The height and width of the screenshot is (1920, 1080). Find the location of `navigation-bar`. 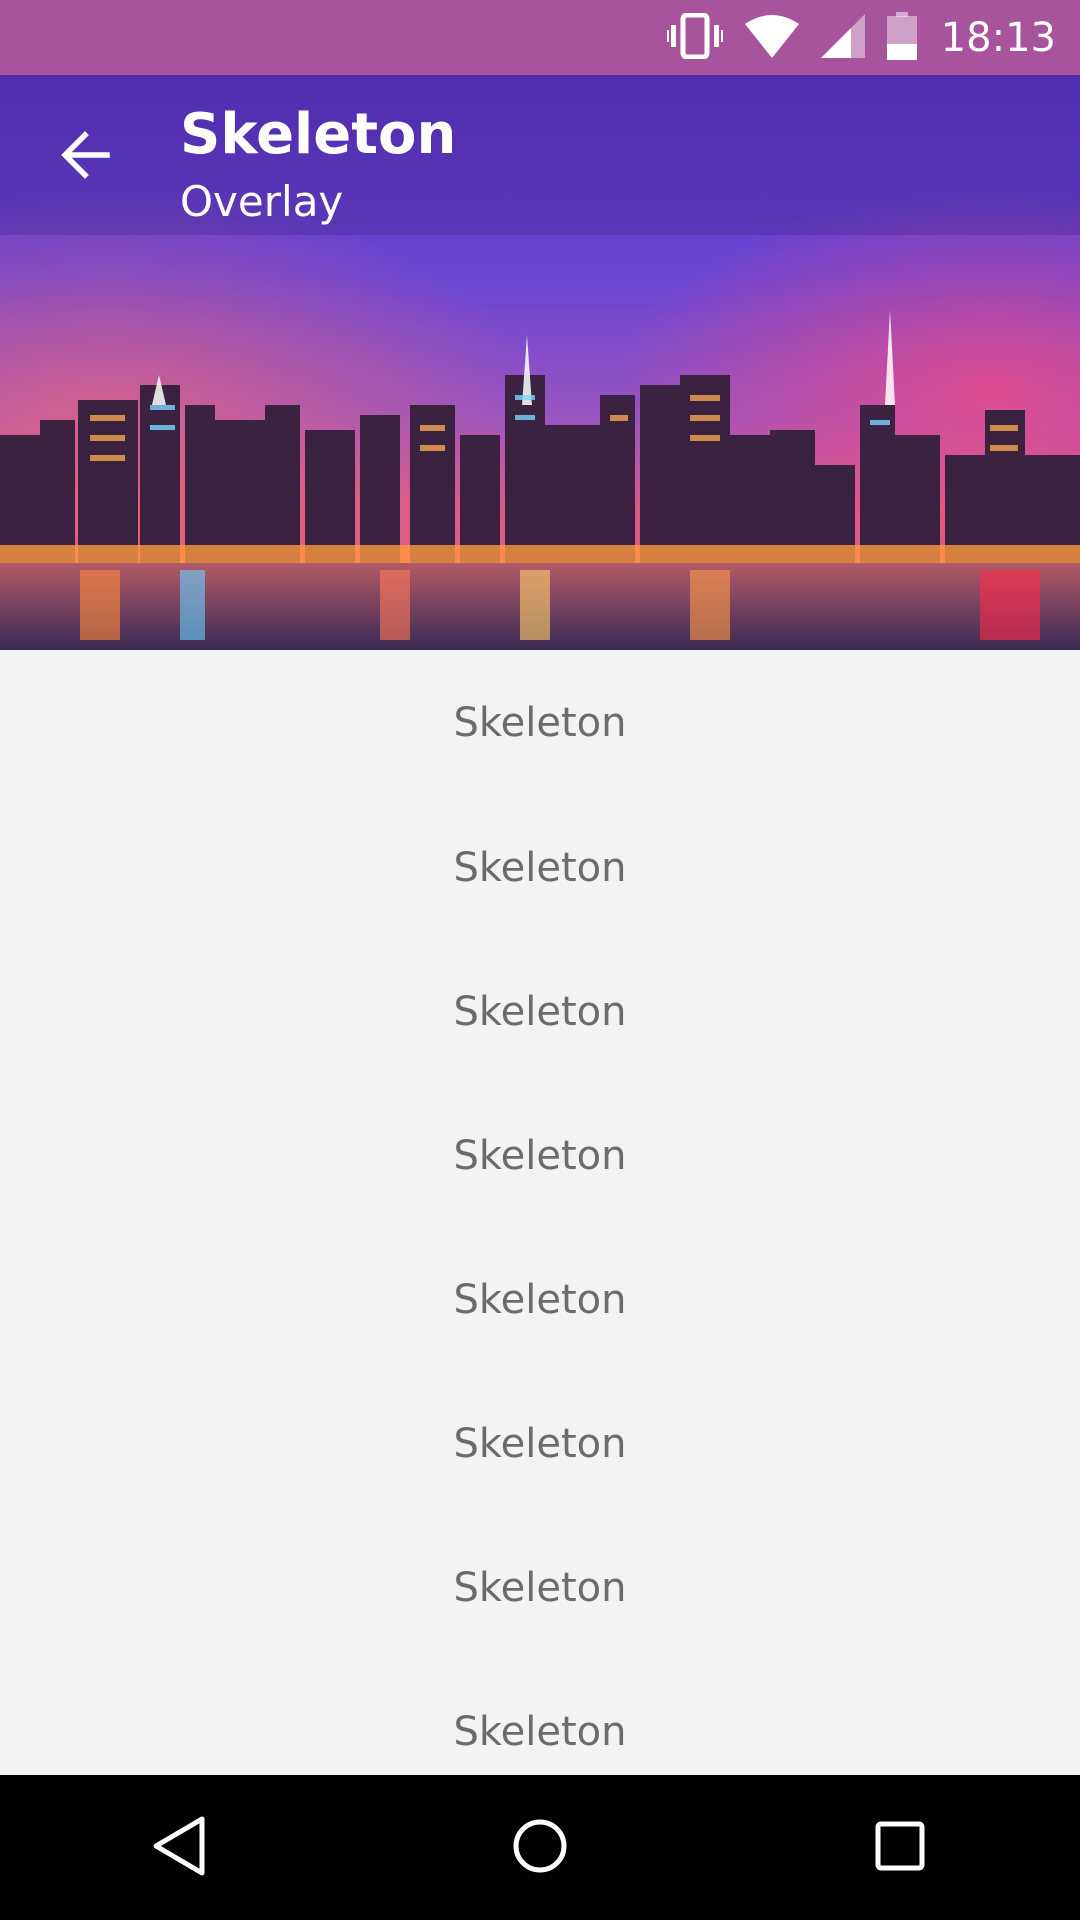

navigation-bar is located at coordinates (540, 1847).